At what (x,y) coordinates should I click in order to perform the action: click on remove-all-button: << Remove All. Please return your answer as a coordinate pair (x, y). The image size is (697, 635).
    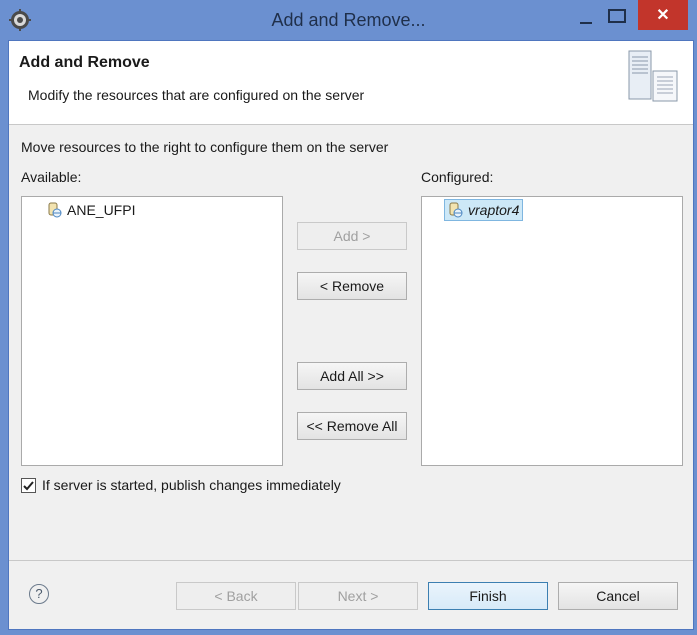
    Looking at the image, I should click on (352, 426).